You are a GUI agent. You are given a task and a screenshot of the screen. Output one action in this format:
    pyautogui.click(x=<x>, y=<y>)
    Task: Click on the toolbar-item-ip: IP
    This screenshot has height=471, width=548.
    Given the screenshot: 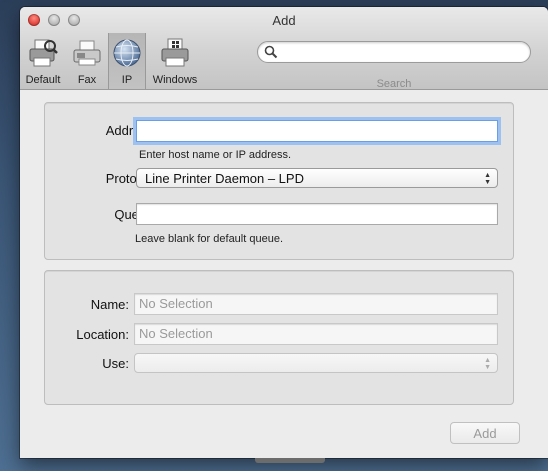 What is the action you would take?
    pyautogui.click(x=127, y=61)
    